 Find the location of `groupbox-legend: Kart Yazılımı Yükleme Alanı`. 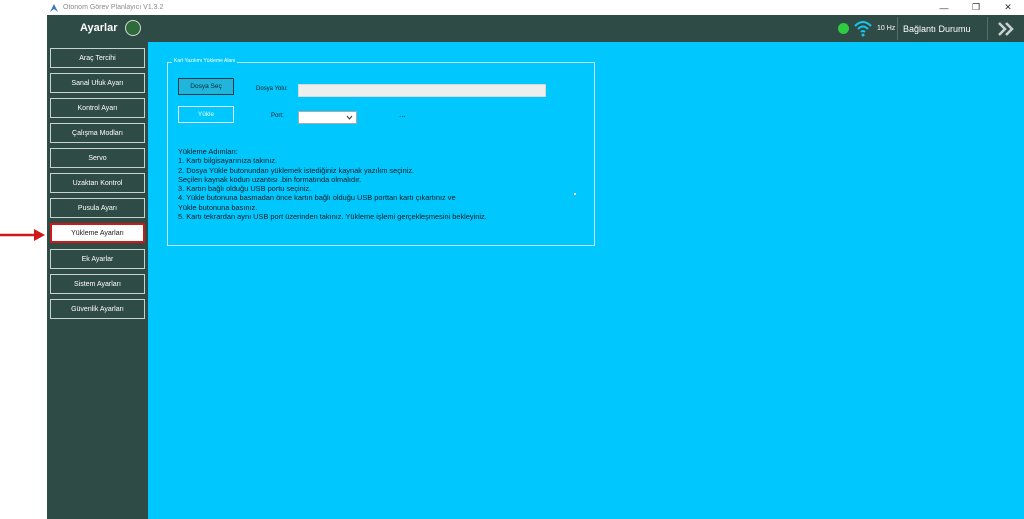

groupbox-legend: Kart Yazılımı Yükleme Alanı is located at coordinates (205, 61).